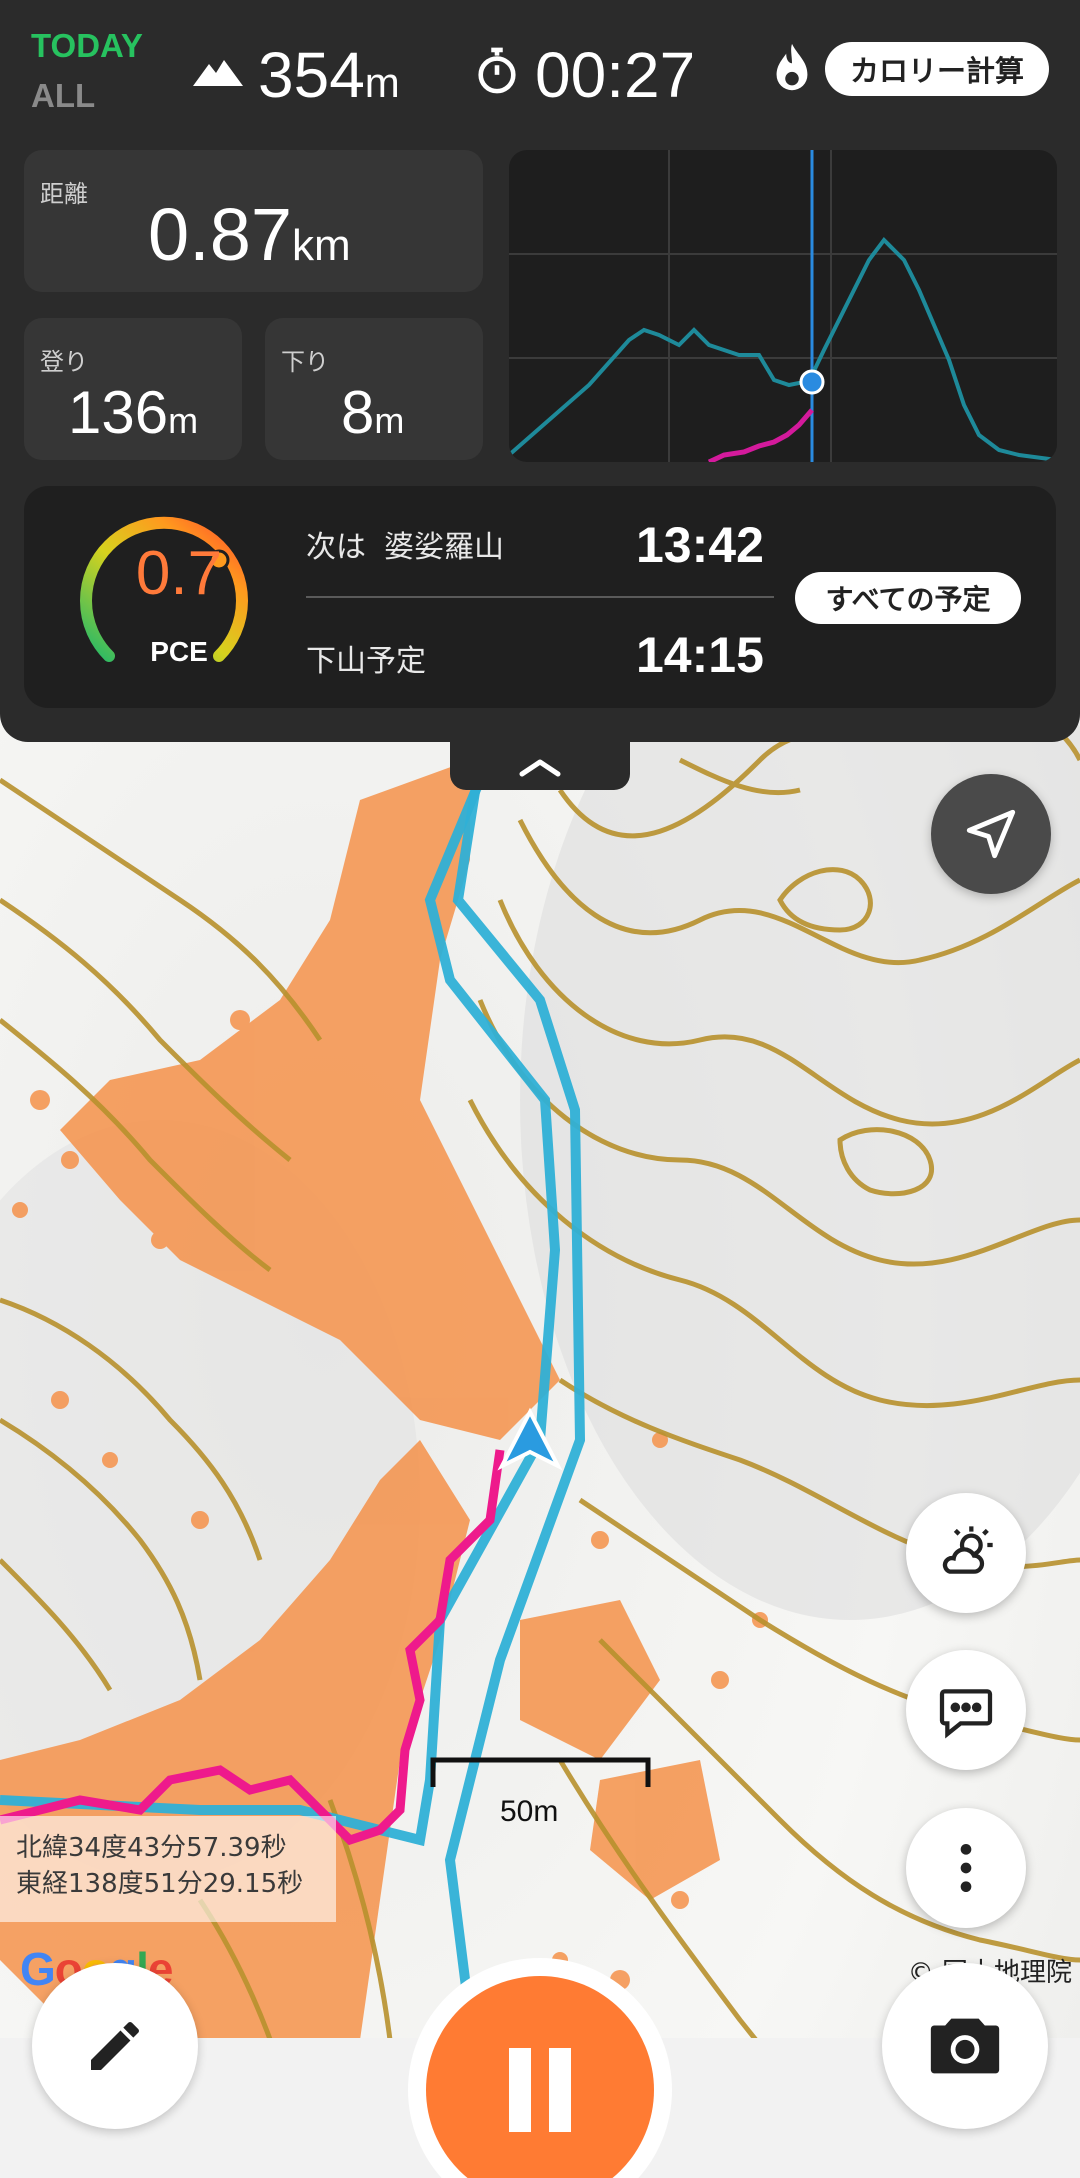 This screenshot has width=1080, height=2178. What do you see at coordinates (358, 412) in the screenshot?
I see `descent-value: 8` at bounding box center [358, 412].